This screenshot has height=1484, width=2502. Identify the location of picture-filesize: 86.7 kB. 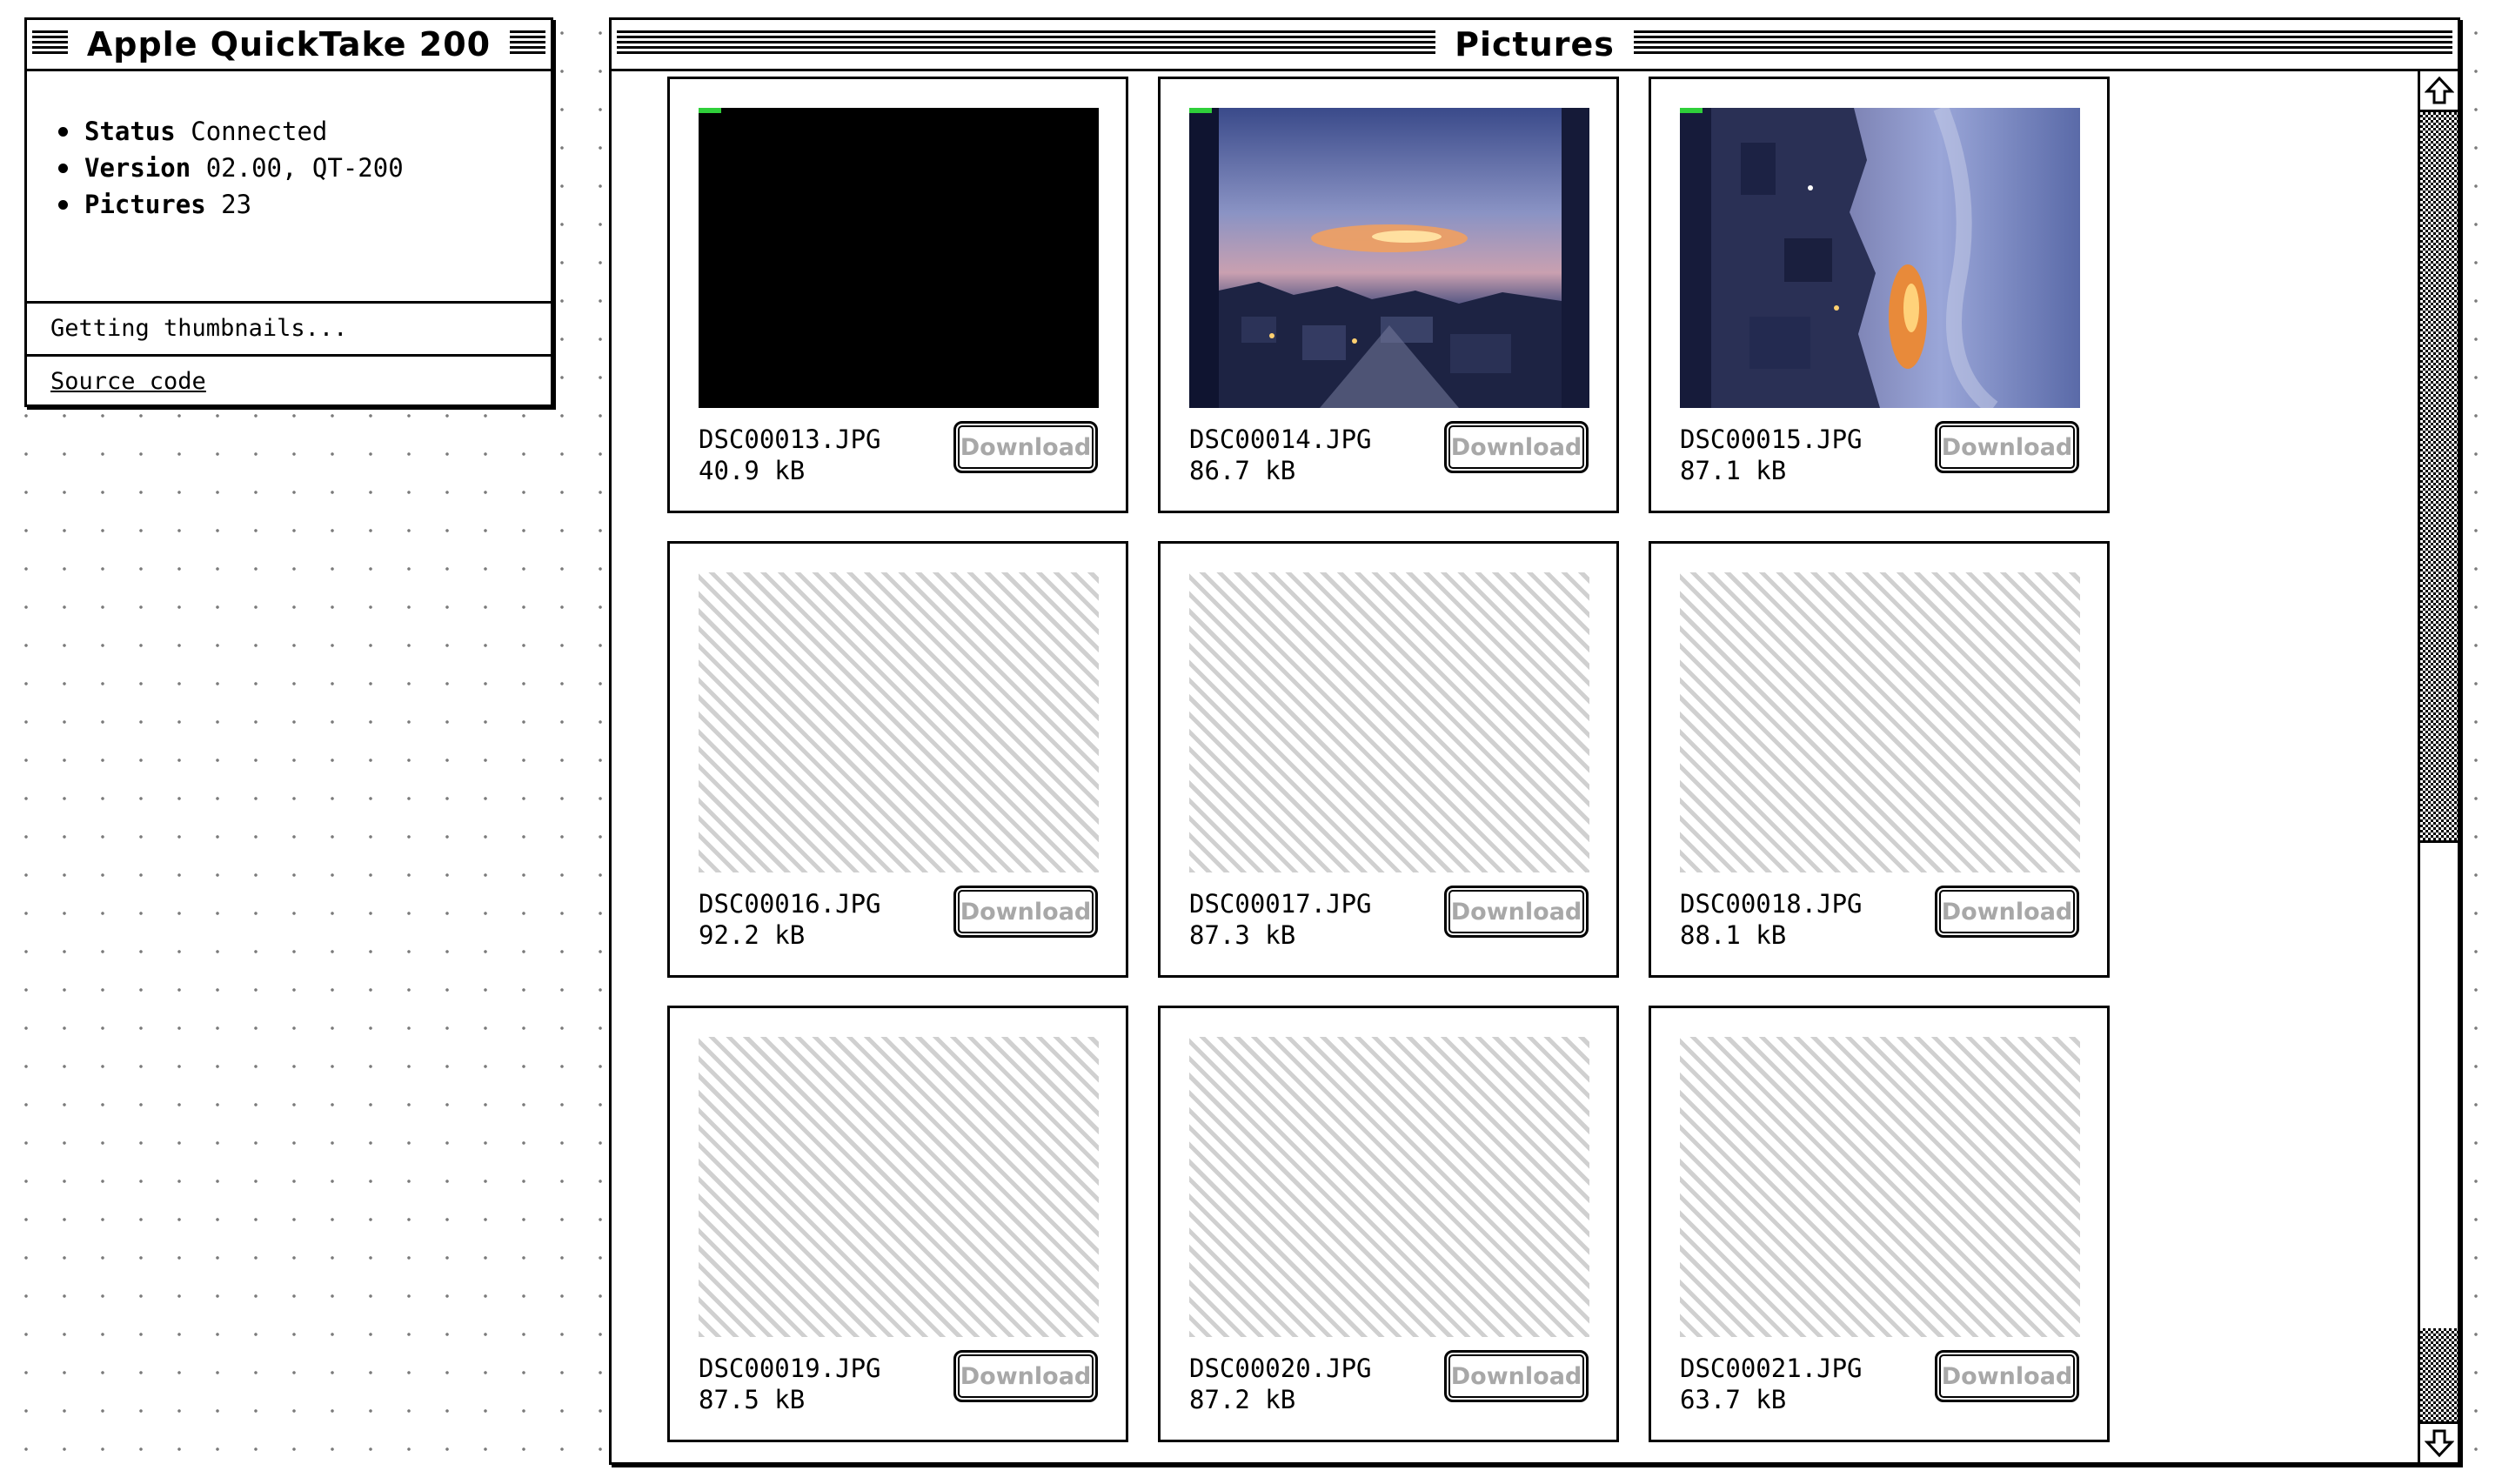
(1242, 470).